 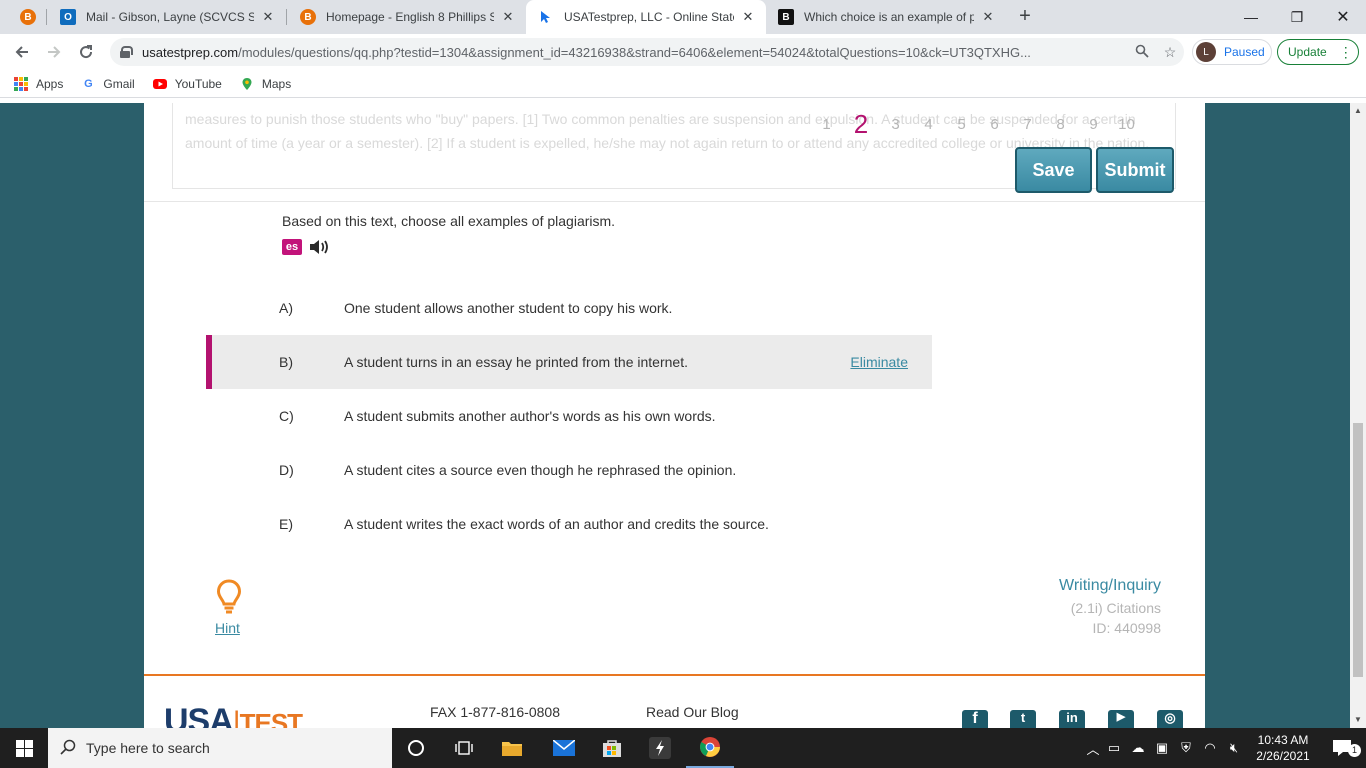 What do you see at coordinates (1027, 124) in the screenshot?
I see `question-number-7: 7` at bounding box center [1027, 124].